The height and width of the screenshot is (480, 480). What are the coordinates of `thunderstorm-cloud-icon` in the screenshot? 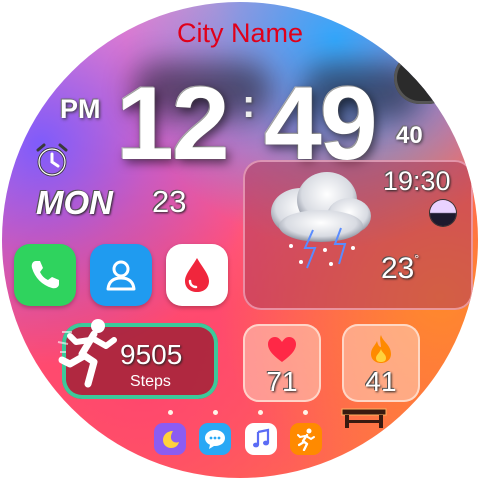 It's located at (320, 220).